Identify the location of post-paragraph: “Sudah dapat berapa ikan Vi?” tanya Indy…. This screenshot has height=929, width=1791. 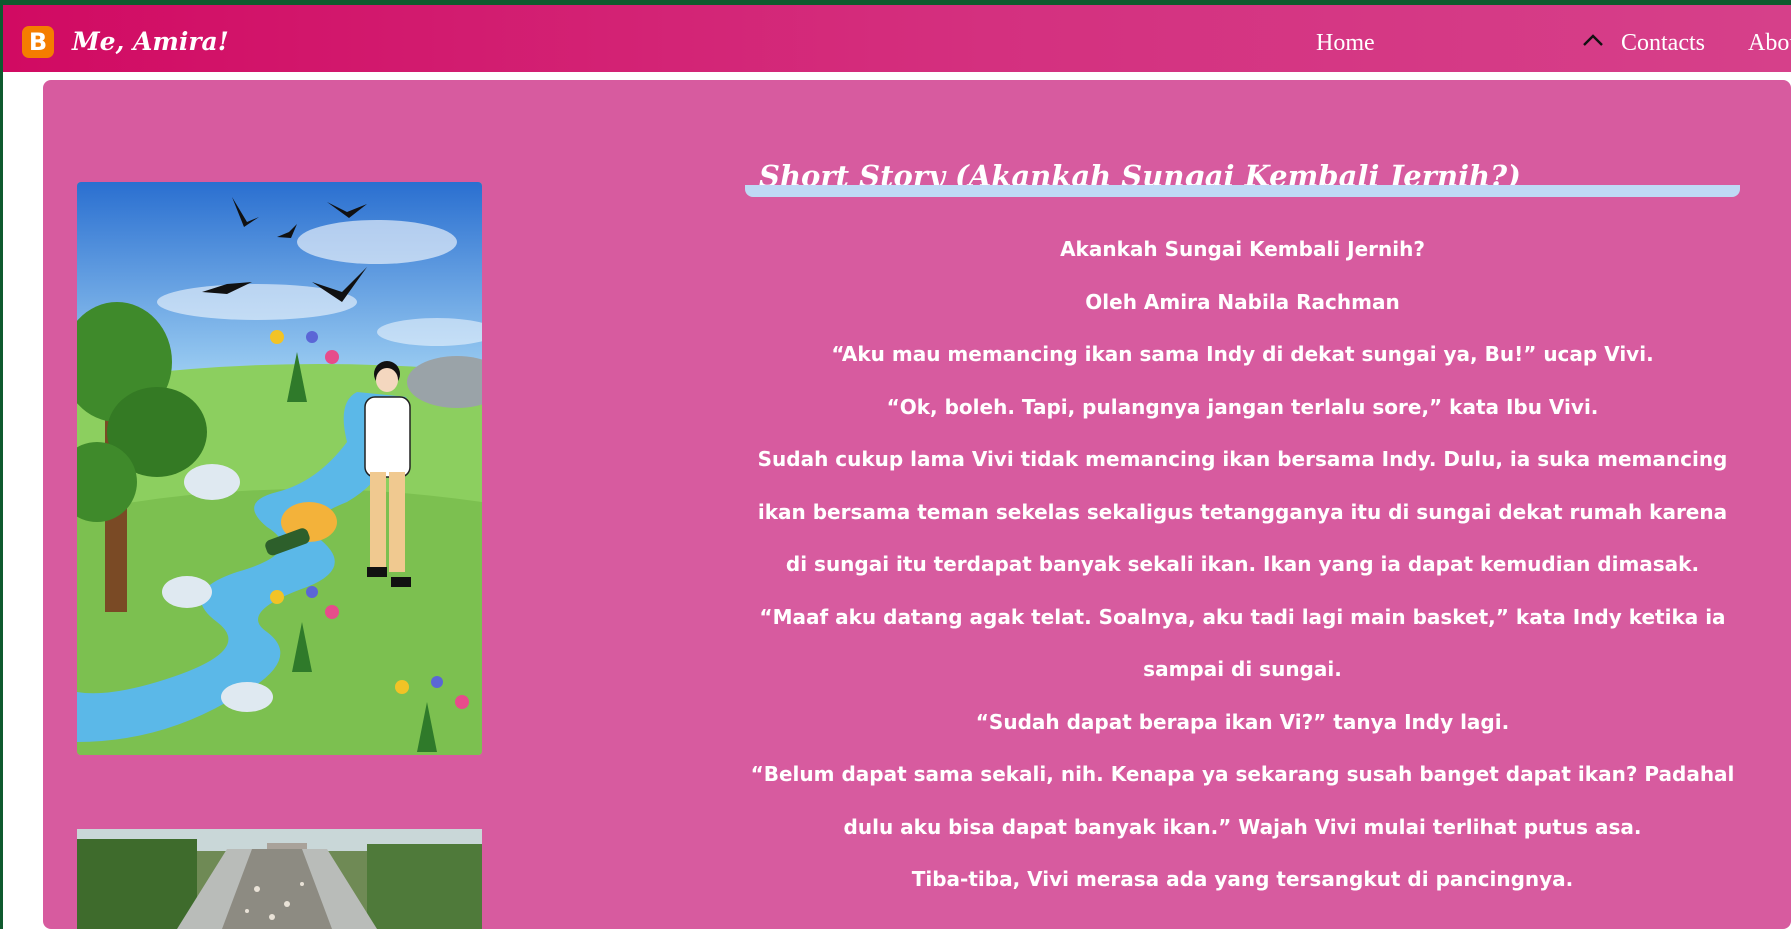
(1242, 721).